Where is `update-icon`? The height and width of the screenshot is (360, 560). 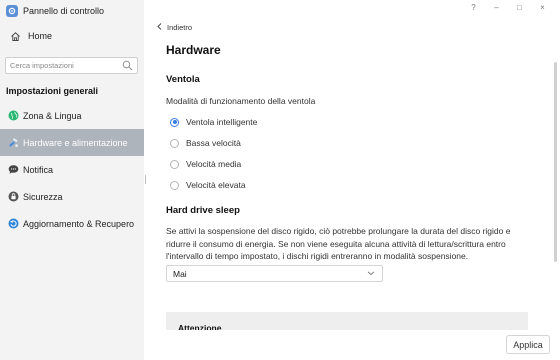 update-icon is located at coordinates (13, 223).